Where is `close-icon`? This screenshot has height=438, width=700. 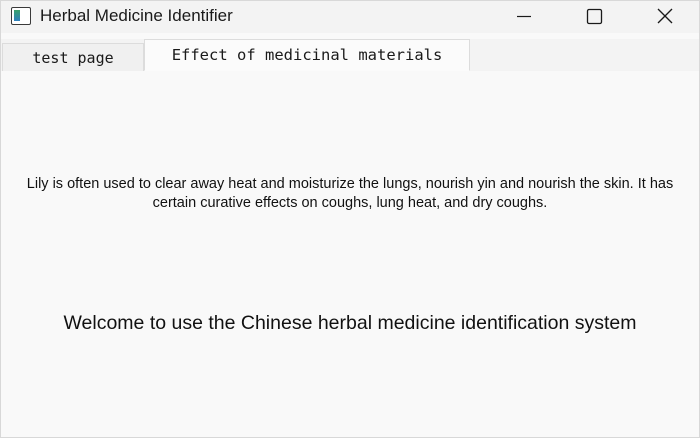
close-icon is located at coordinates (665, 16).